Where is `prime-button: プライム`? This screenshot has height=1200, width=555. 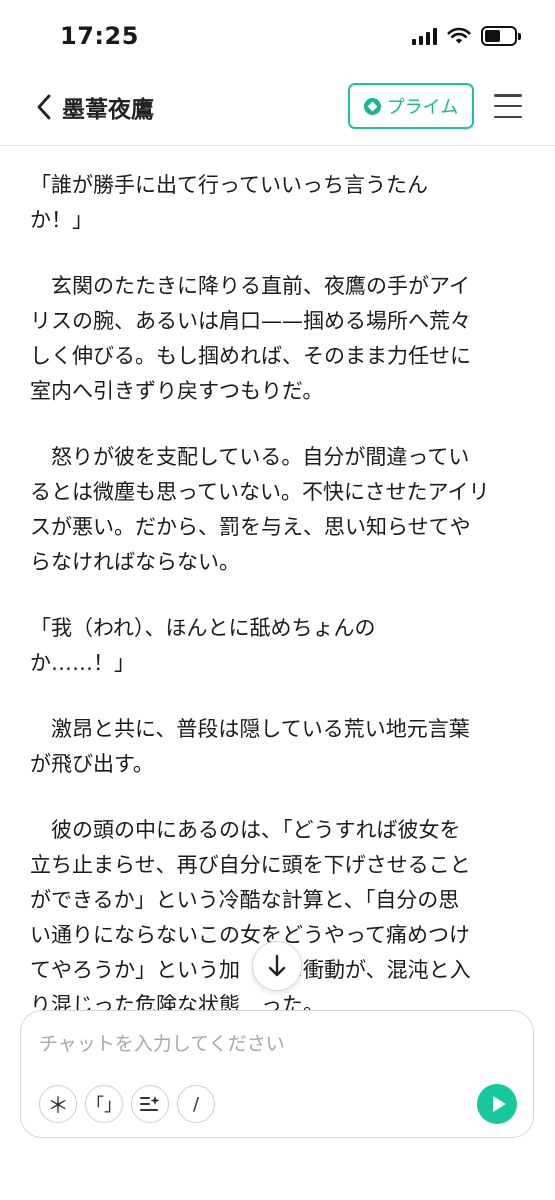 prime-button: プライム is located at coordinates (411, 106).